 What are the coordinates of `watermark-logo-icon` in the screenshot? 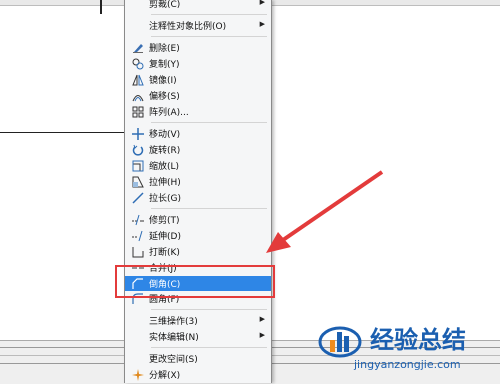 It's located at (340, 342).